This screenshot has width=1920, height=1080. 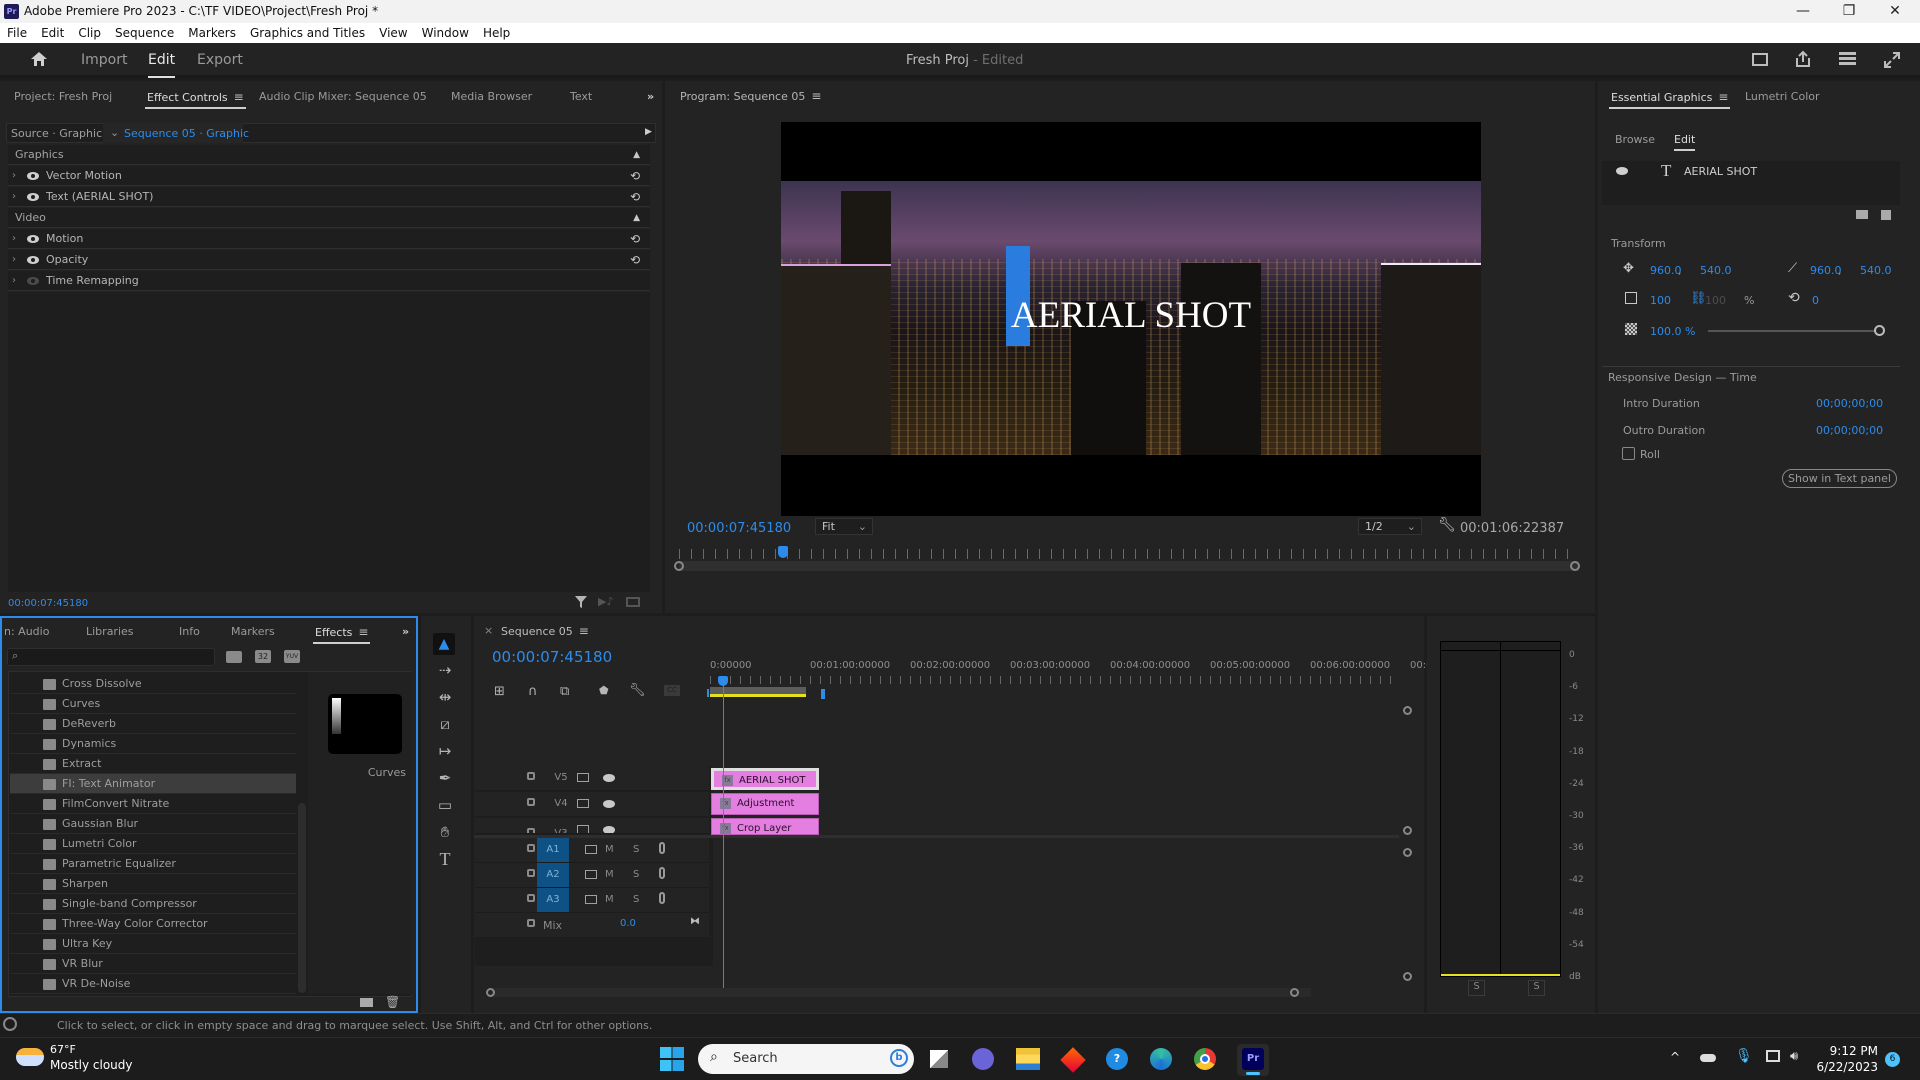 What do you see at coordinates (583, 803) in the screenshot?
I see `toggle-sync-lock-icon` at bounding box center [583, 803].